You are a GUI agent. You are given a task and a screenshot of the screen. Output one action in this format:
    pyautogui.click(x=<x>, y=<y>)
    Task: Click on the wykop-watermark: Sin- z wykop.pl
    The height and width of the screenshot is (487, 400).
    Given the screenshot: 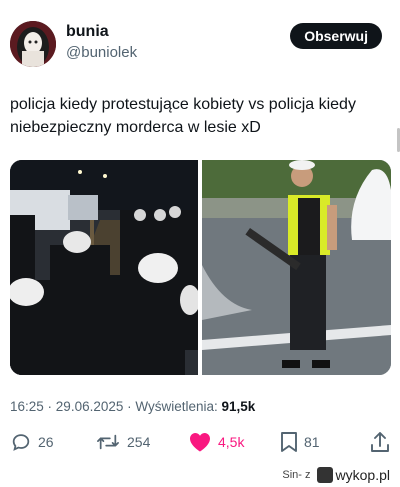 What is the action you would take?
    pyautogui.click(x=336, y=475)
    